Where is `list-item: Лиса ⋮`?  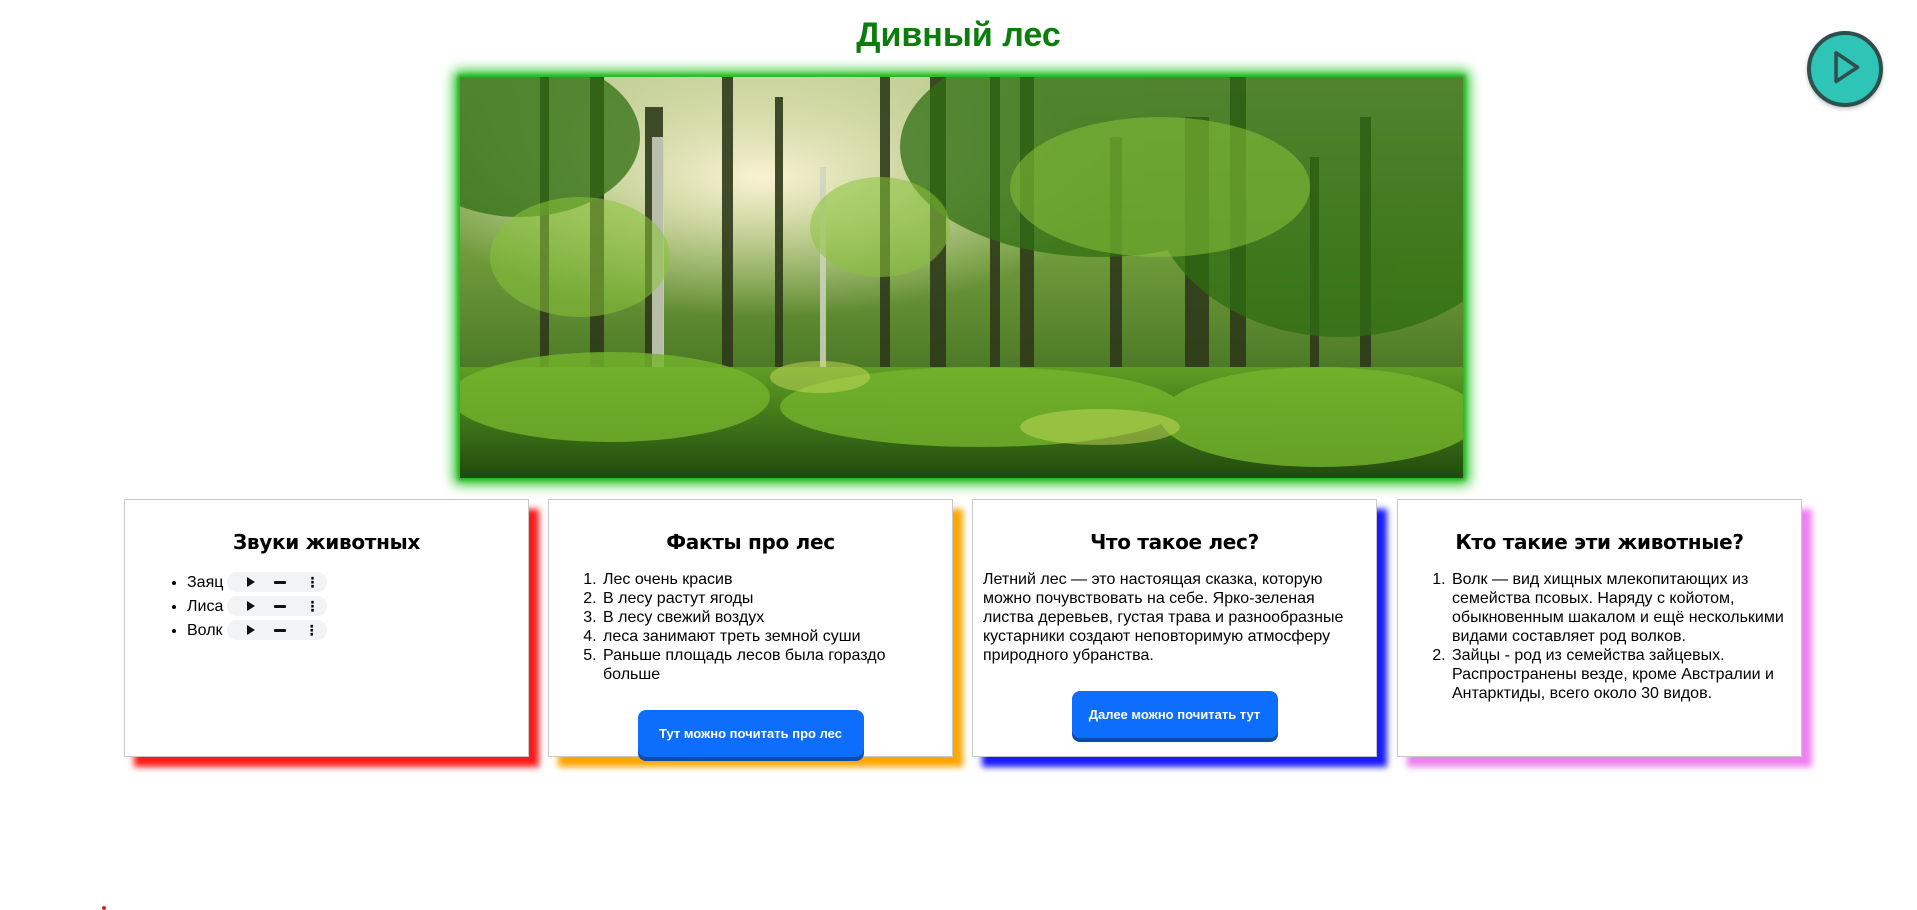 list-item: Лиса ⋮ is located at coordinates (352, 606).